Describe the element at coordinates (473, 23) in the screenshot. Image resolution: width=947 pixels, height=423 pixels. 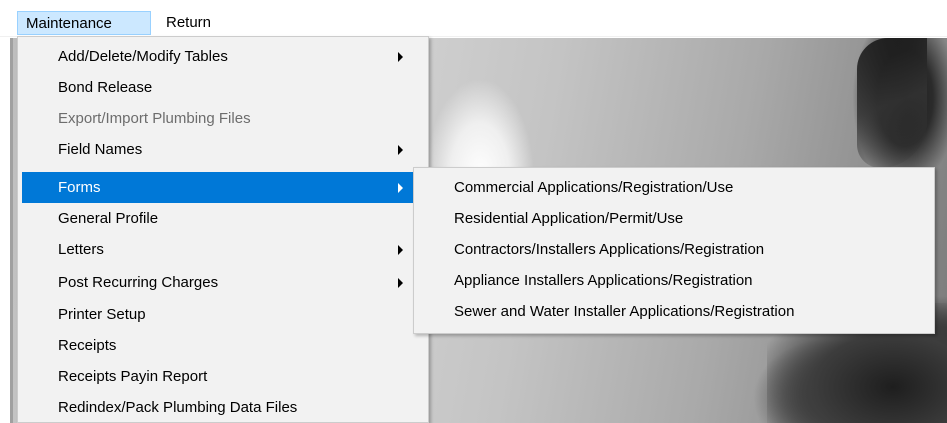
I see `menu-bar: Maintenance Return` at that location.